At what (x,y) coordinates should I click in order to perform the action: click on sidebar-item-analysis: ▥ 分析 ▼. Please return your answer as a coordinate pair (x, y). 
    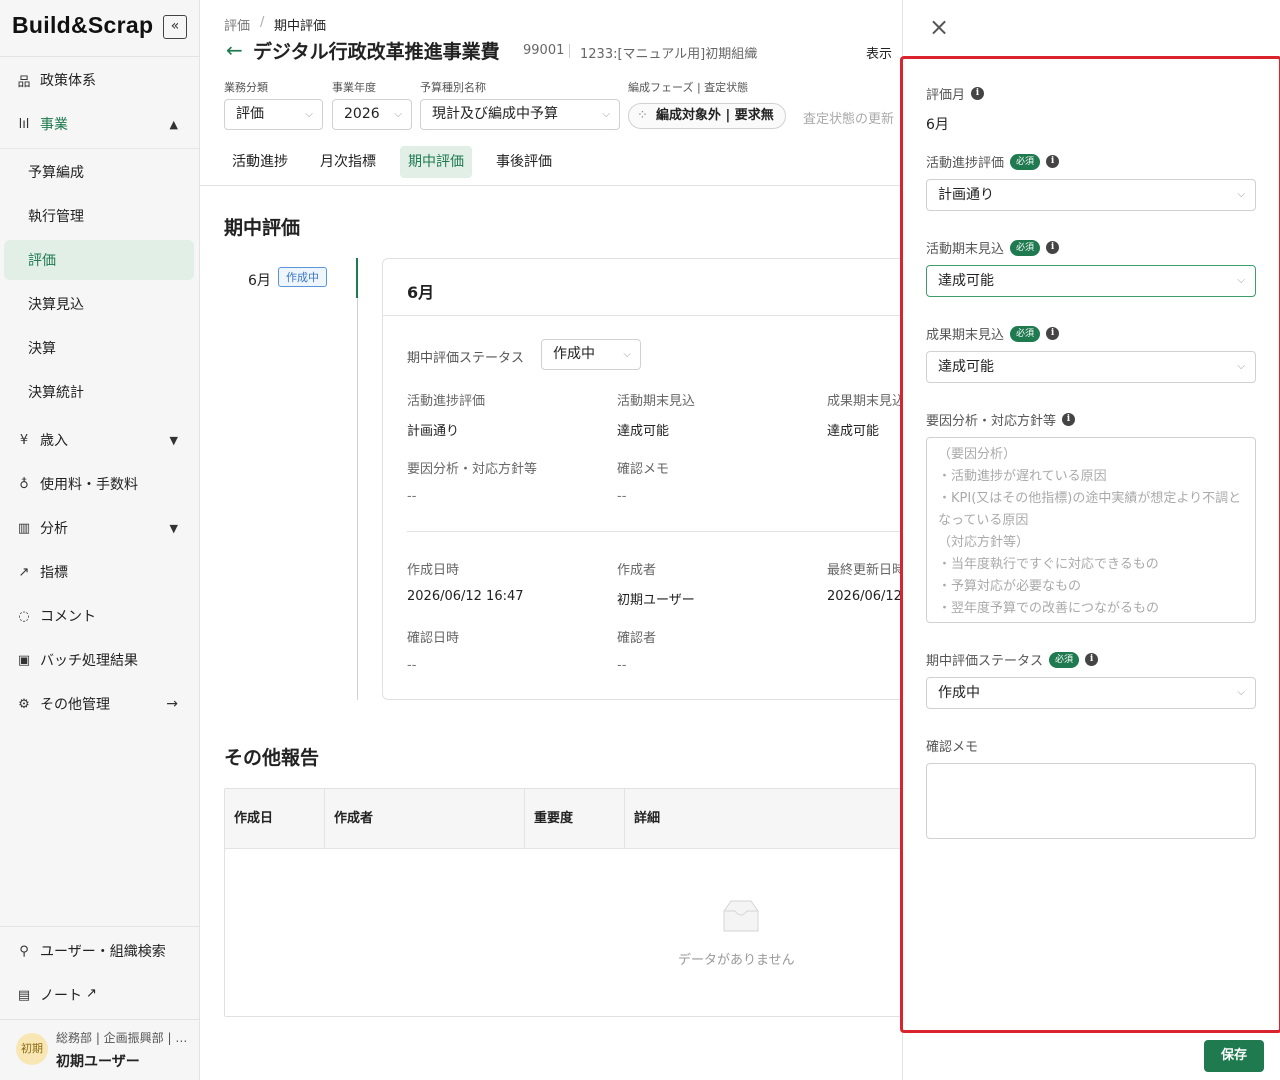
    Looking at the image, I should click on (100, 528).